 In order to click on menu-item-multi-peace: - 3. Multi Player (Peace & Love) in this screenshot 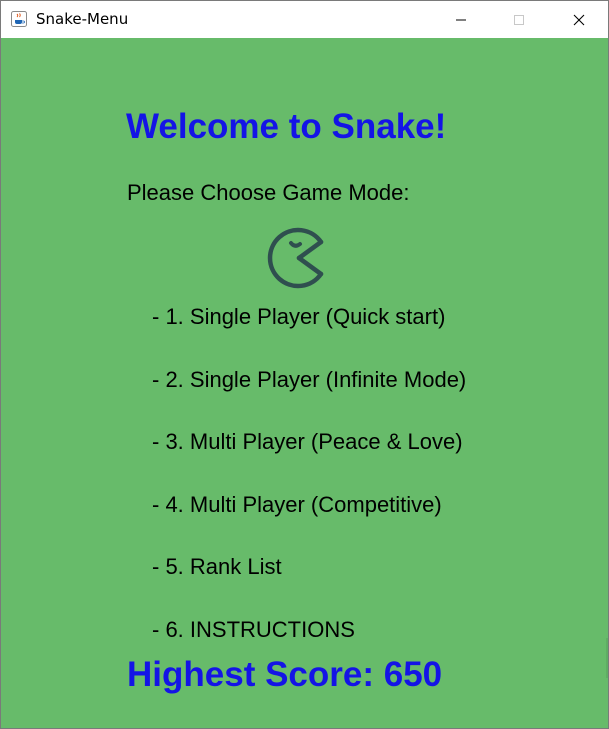, I will do `click(307, 442)`.